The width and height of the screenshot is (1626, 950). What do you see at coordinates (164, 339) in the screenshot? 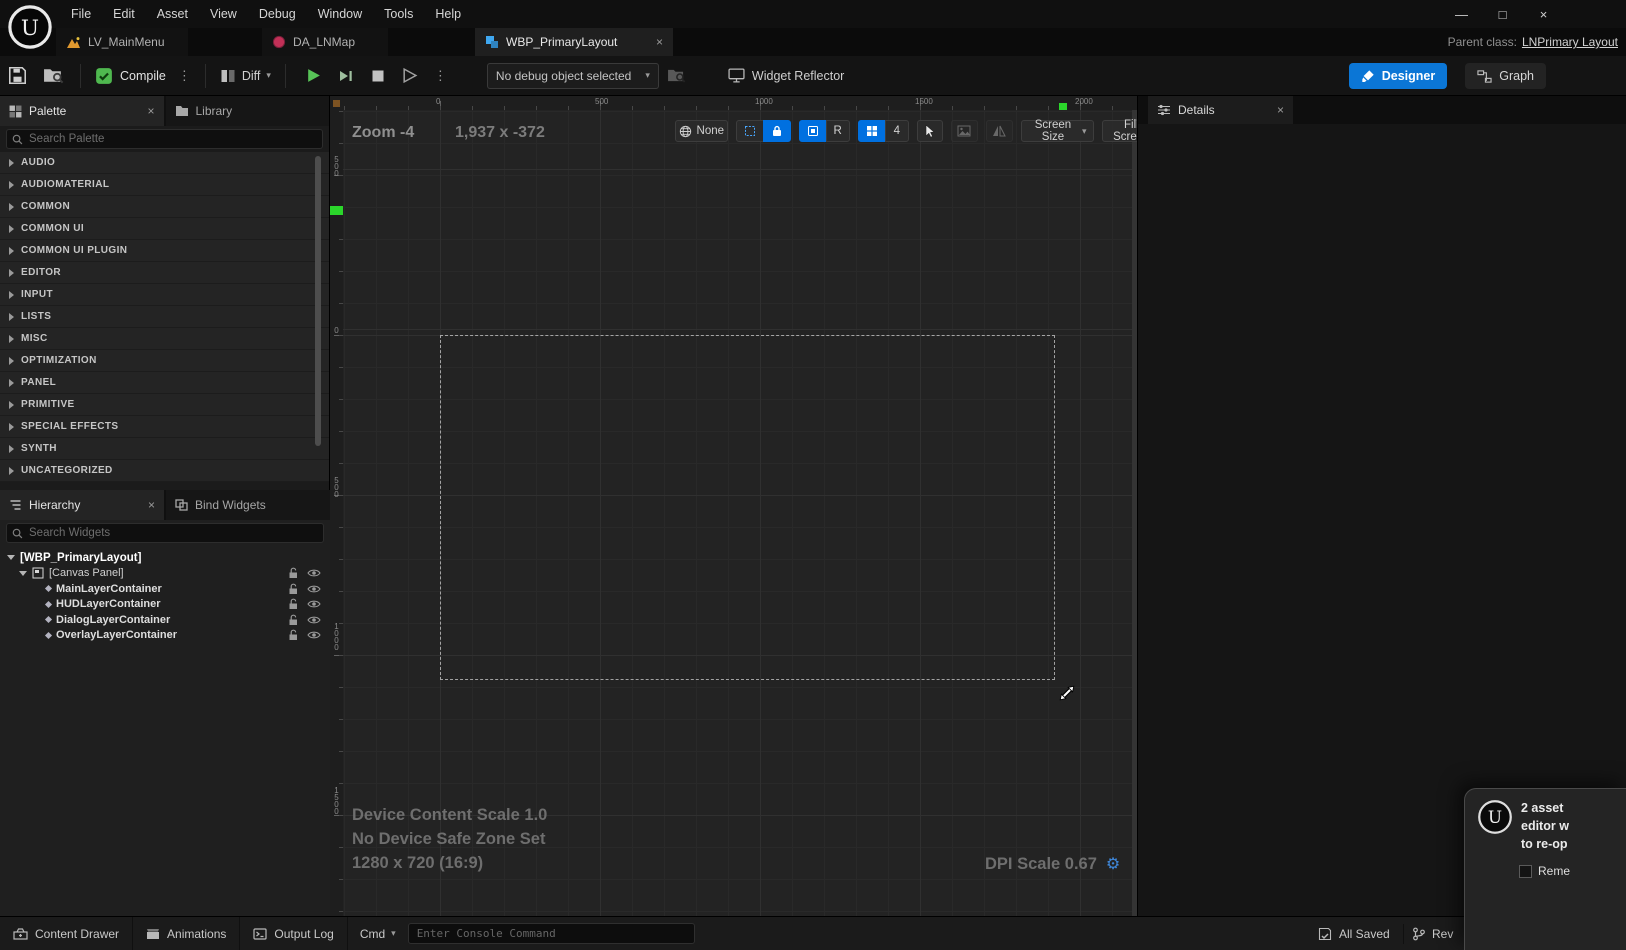
I see `palette-category: MISC` at bounding box center [164, 339].